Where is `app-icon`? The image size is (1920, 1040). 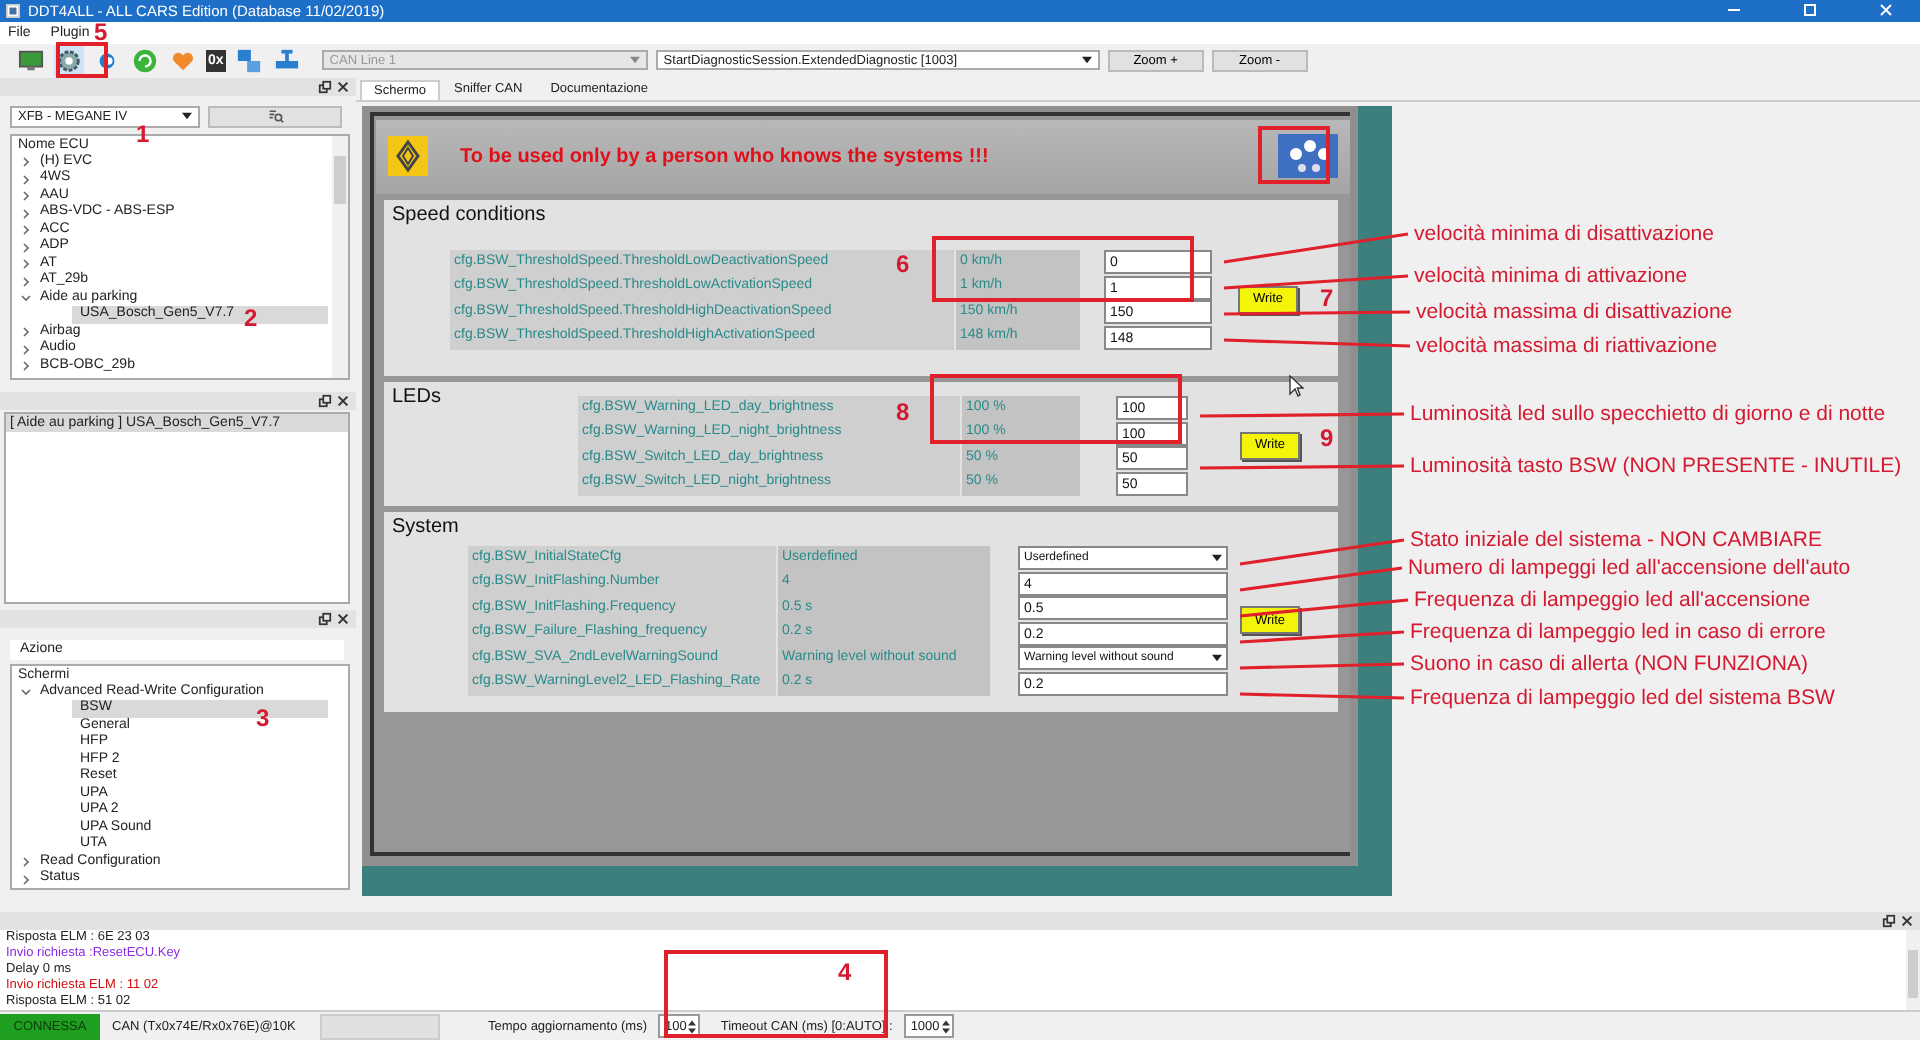 app-icon is located at coordinates (13, 10).